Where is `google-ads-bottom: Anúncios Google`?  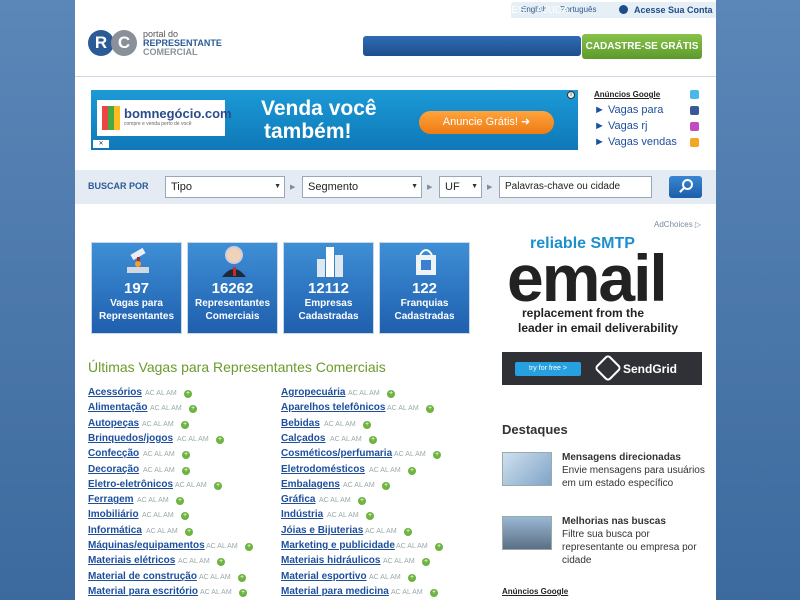 google-ads-bottom: Anúncios Google is located at coordinates (535, 591).